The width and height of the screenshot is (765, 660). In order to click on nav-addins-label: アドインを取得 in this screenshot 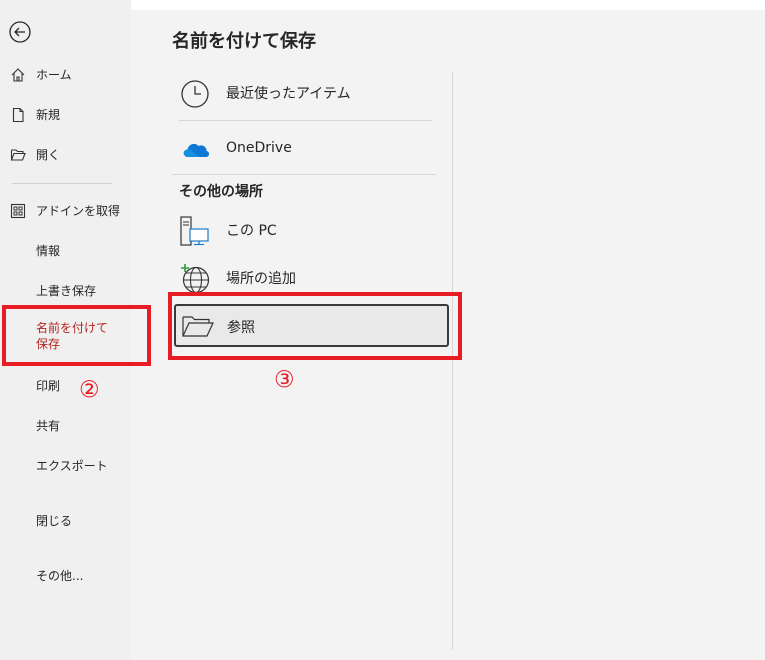, I will do `click(78, 211)`.